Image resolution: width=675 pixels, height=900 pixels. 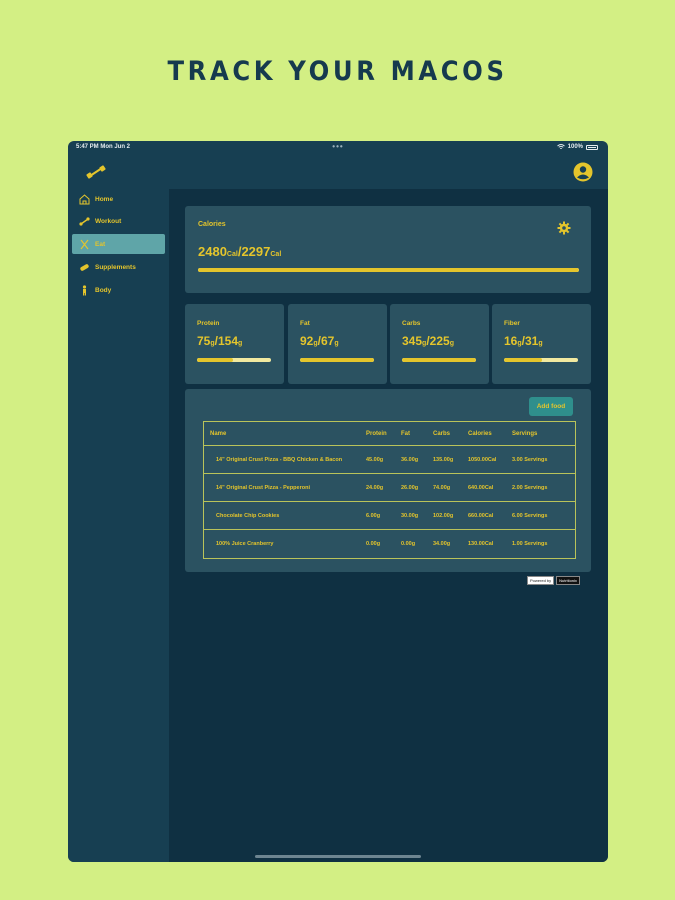 What do you see at coordinates (212, 224) in the screenshot?
I see `calories-label: Calories` at bounding box center [212, 224].